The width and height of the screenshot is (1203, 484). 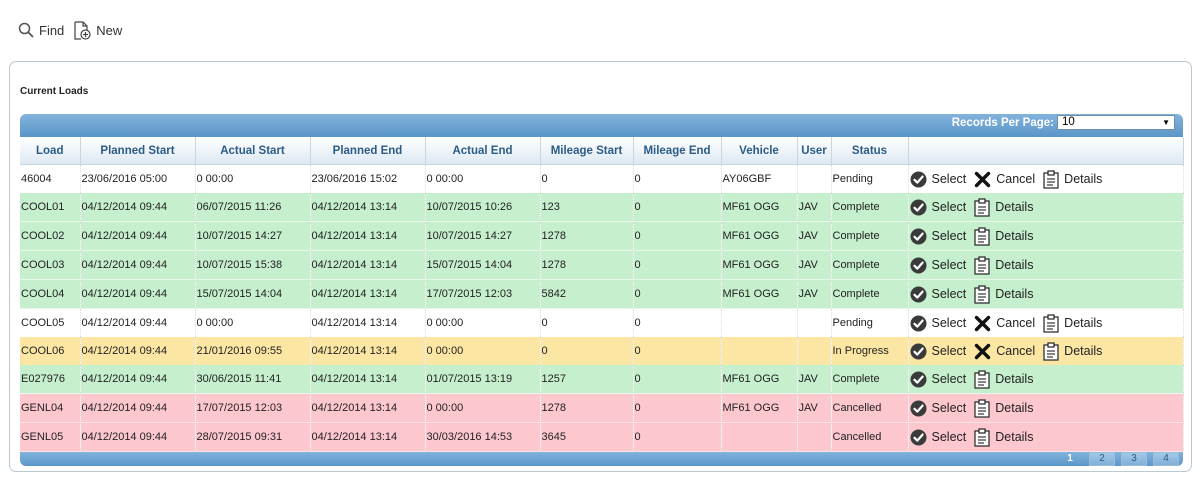 What do you see at coordinates (98, 30) in the screenshot?
I see `new-button: New` at bounding box center [98, 30].